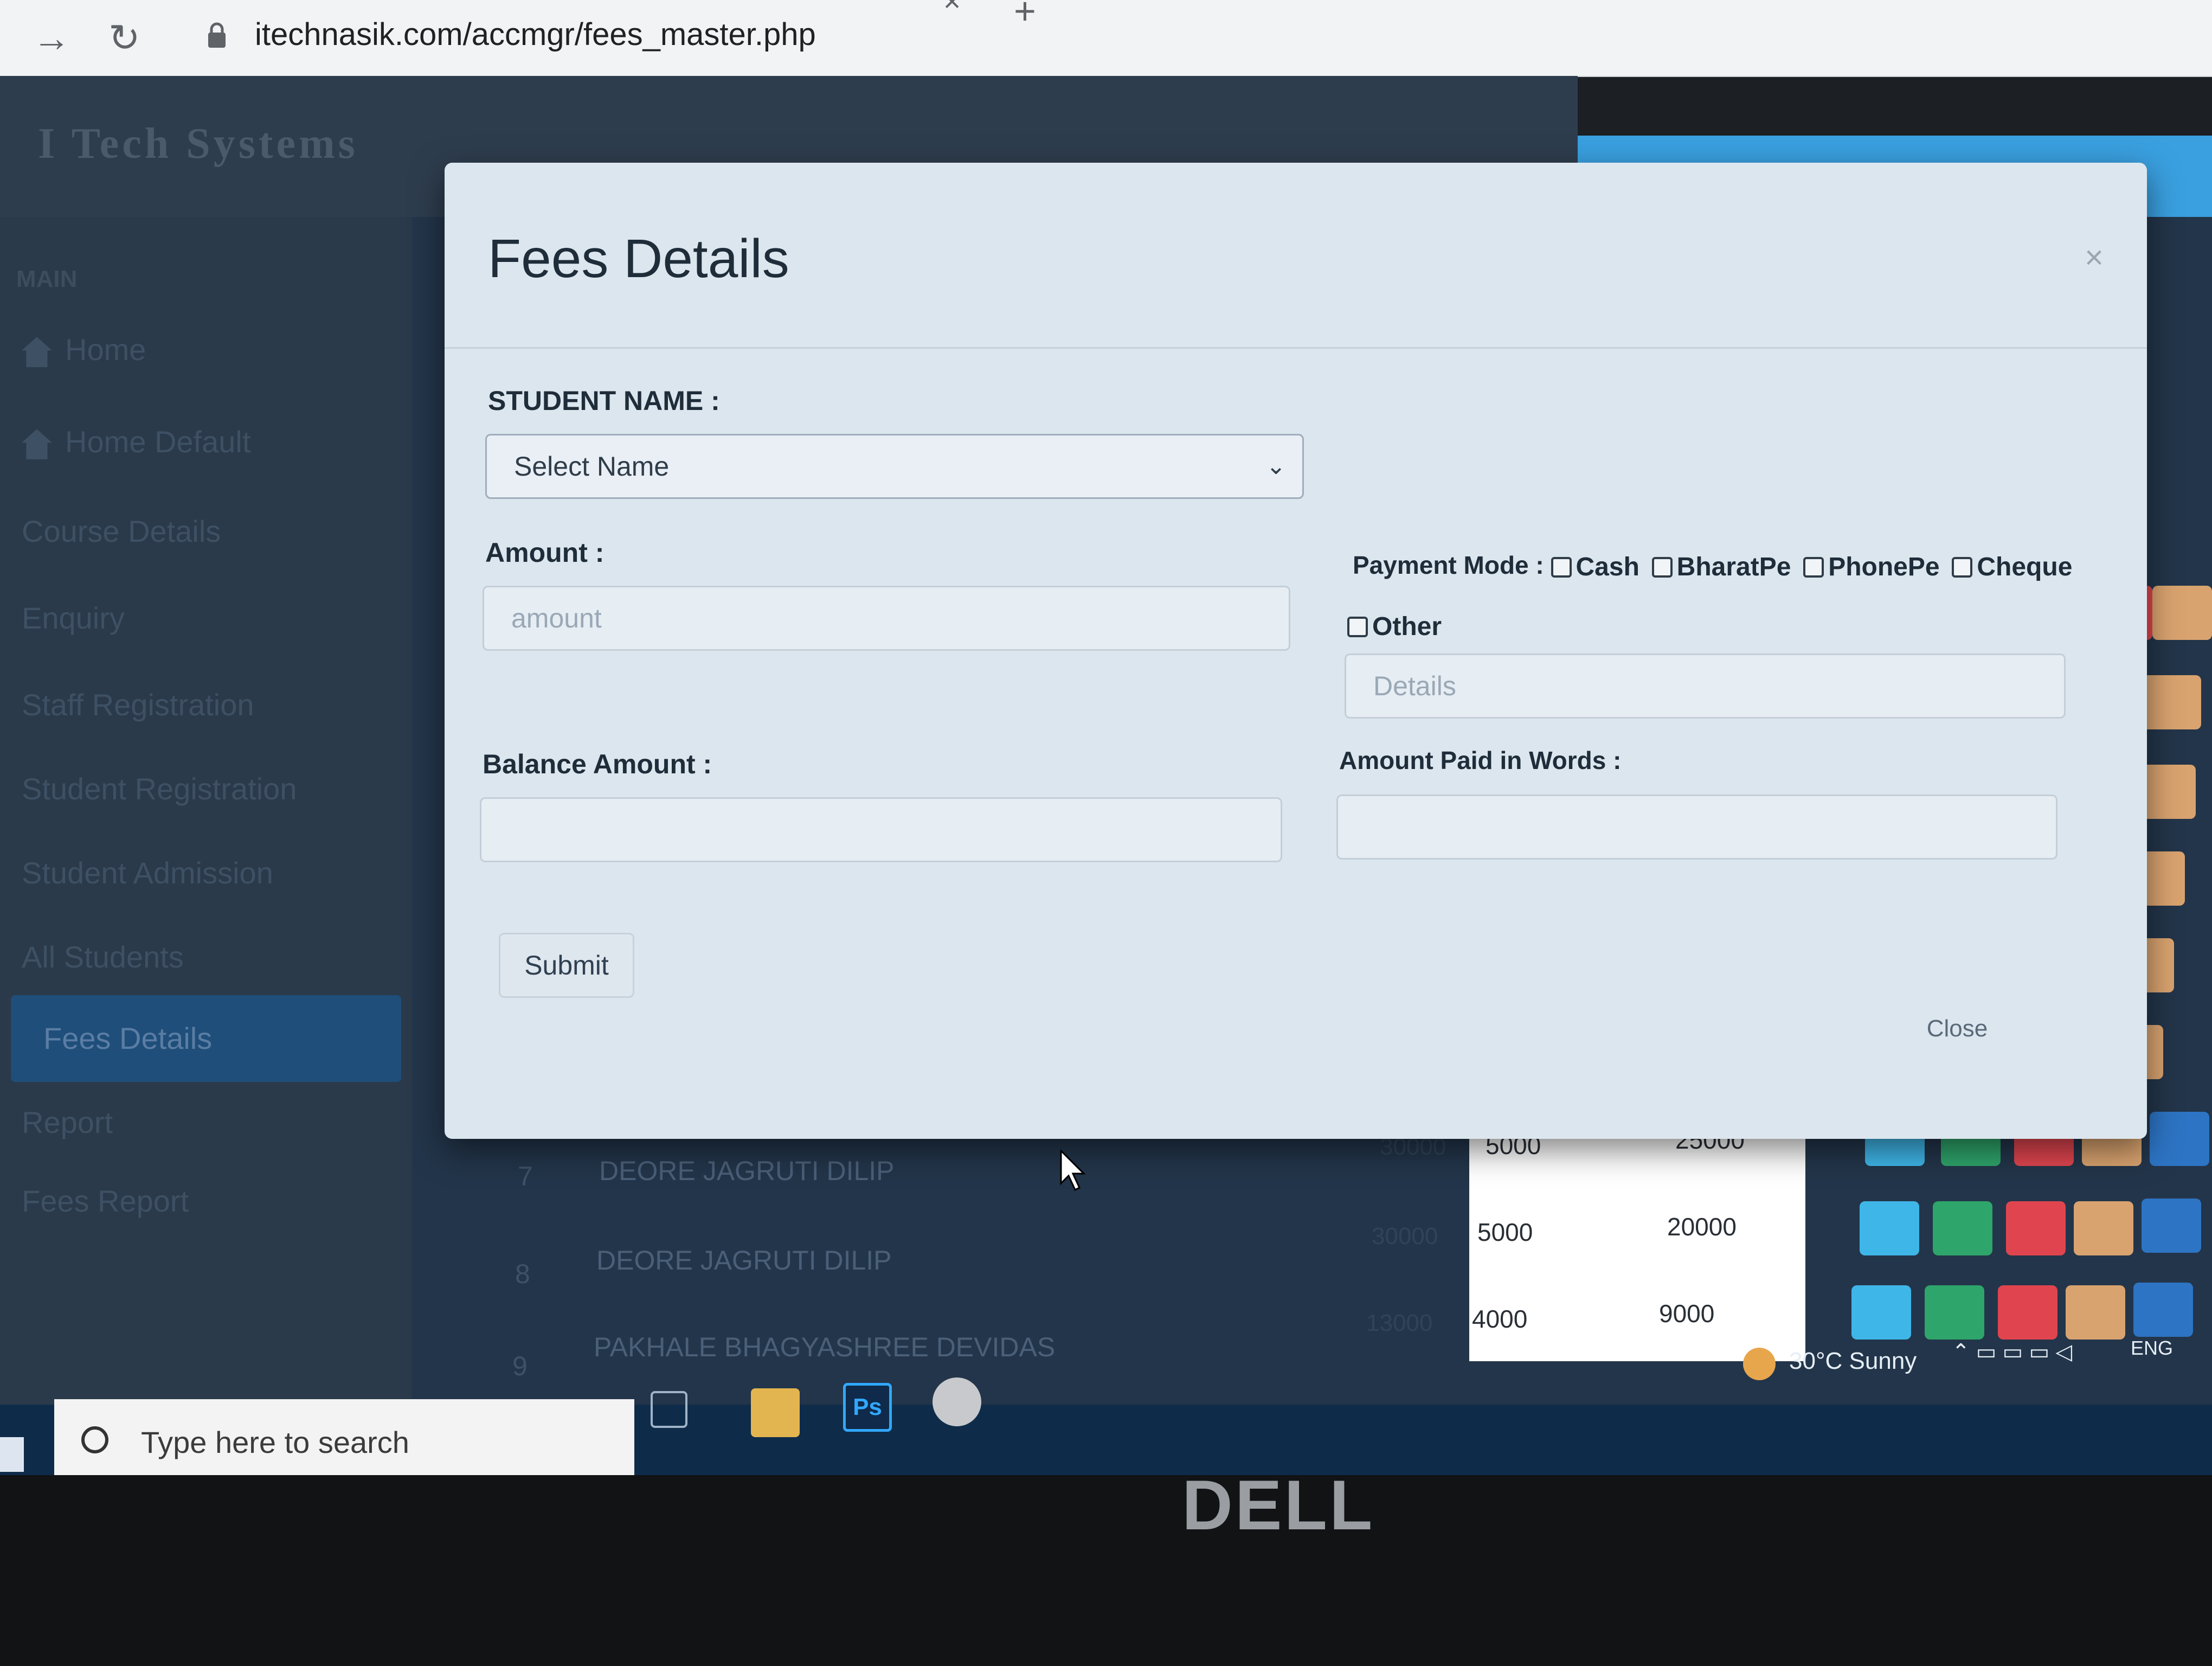 The width and height of the screenshot is (2212, 1666). What do you see at coordinates (1278, 1505) in the screenshot?
I see `dell-logo: DELL` at bounding box center [1278, 1505].